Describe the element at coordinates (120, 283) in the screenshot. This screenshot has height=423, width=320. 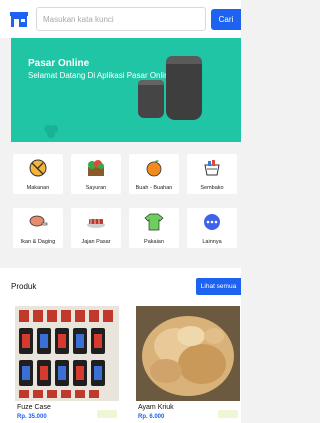
I see `products-header: Produk Lihat semua` at that location.